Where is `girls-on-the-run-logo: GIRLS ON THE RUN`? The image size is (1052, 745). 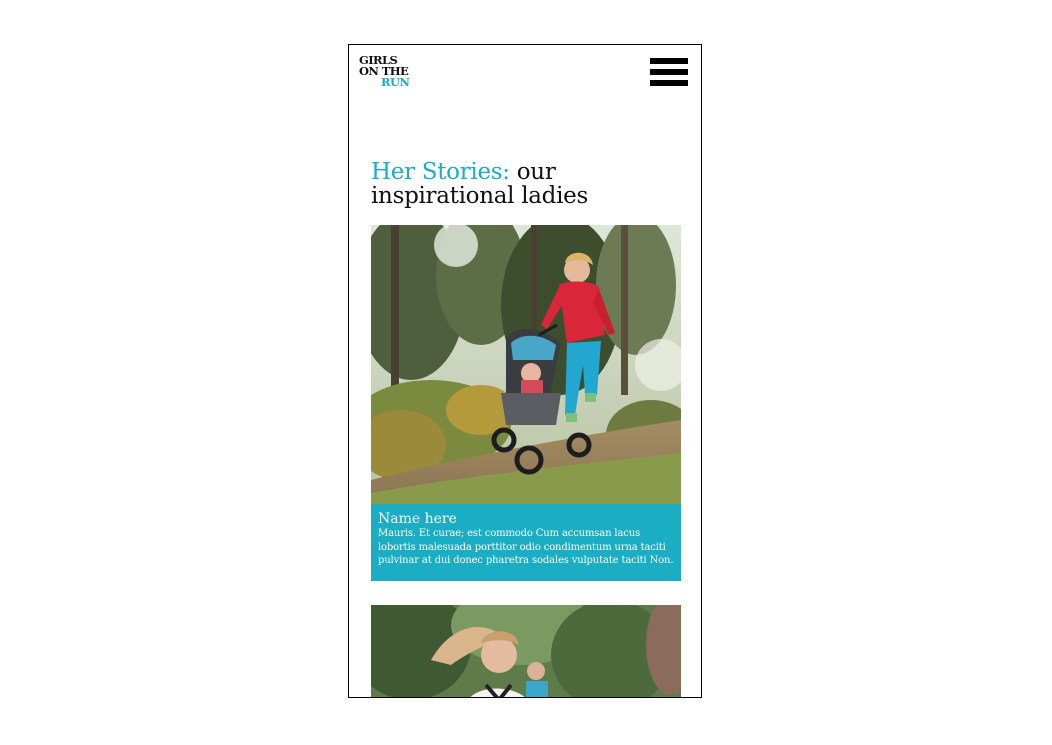 girls-on-the-run-logo: GIRLS ON THE RUN is located at coordinates (384, 71).